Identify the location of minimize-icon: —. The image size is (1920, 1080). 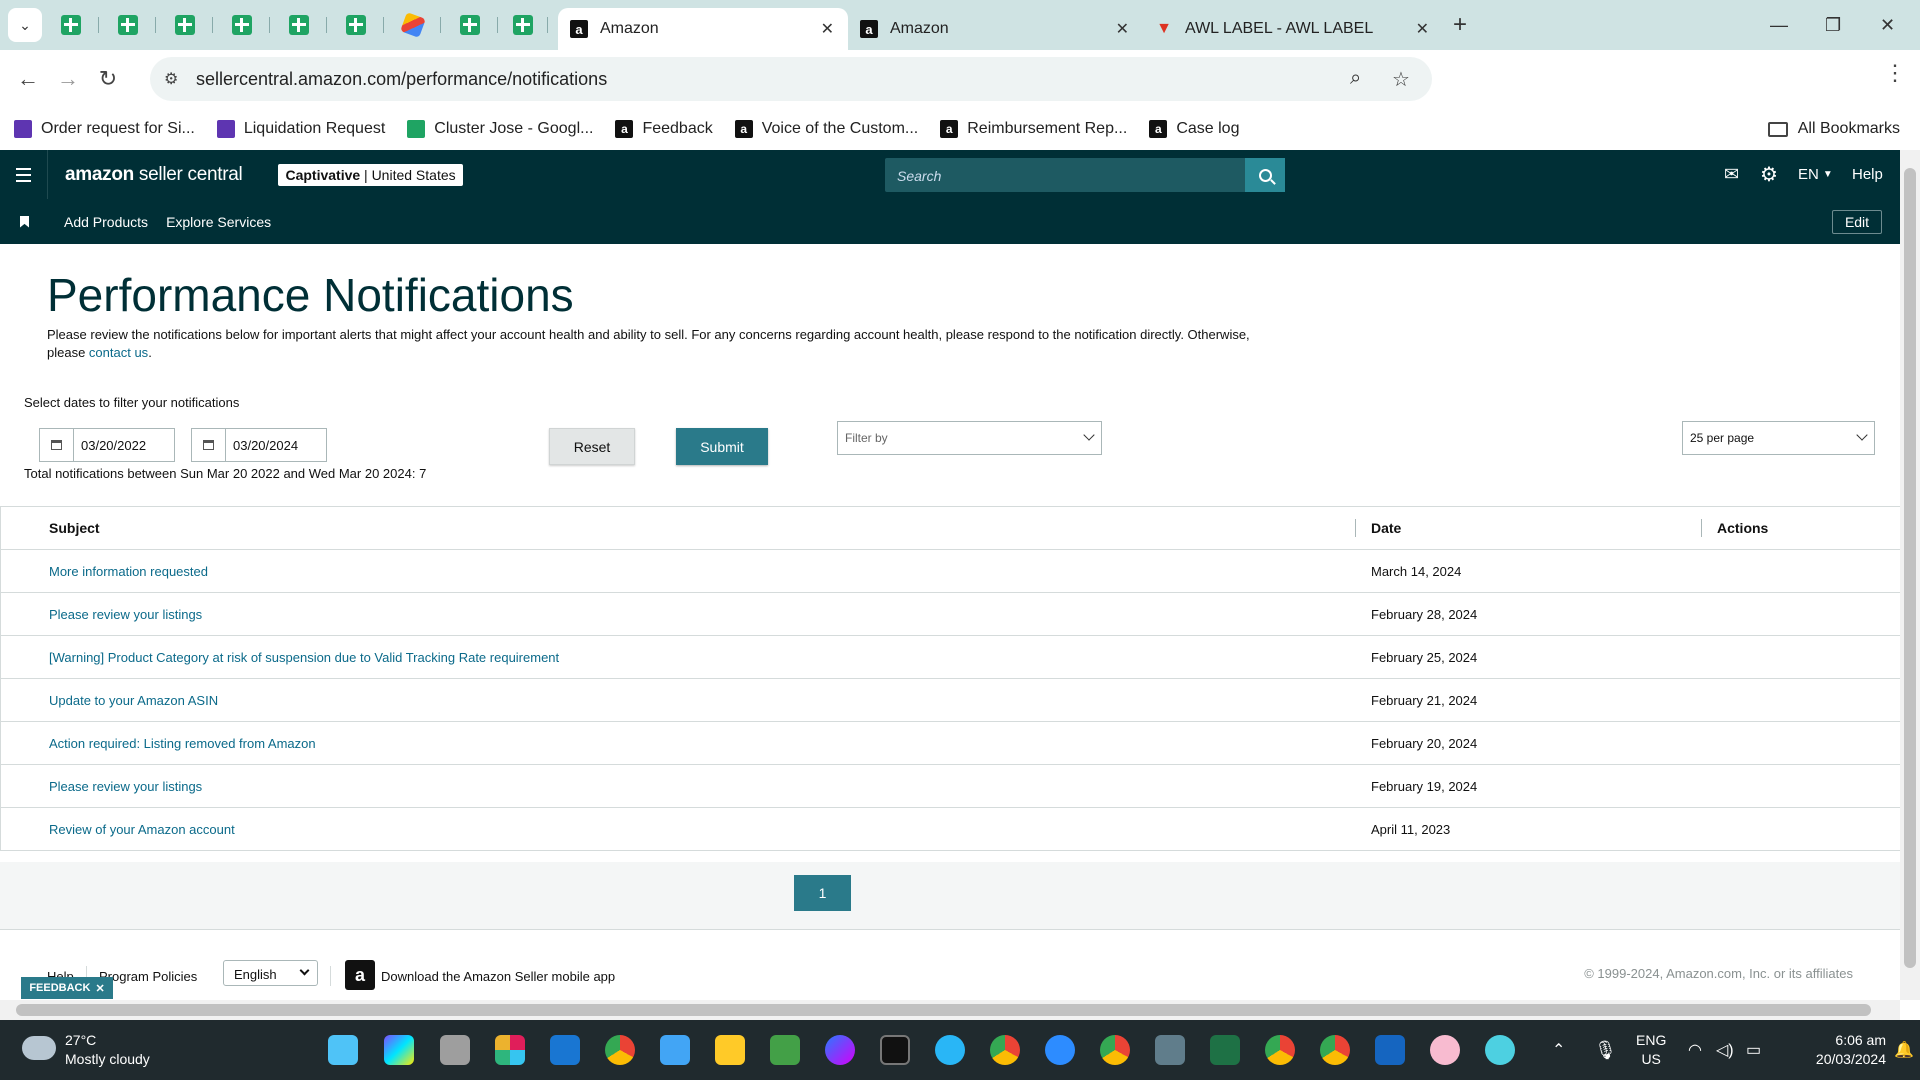
(1779, 25).